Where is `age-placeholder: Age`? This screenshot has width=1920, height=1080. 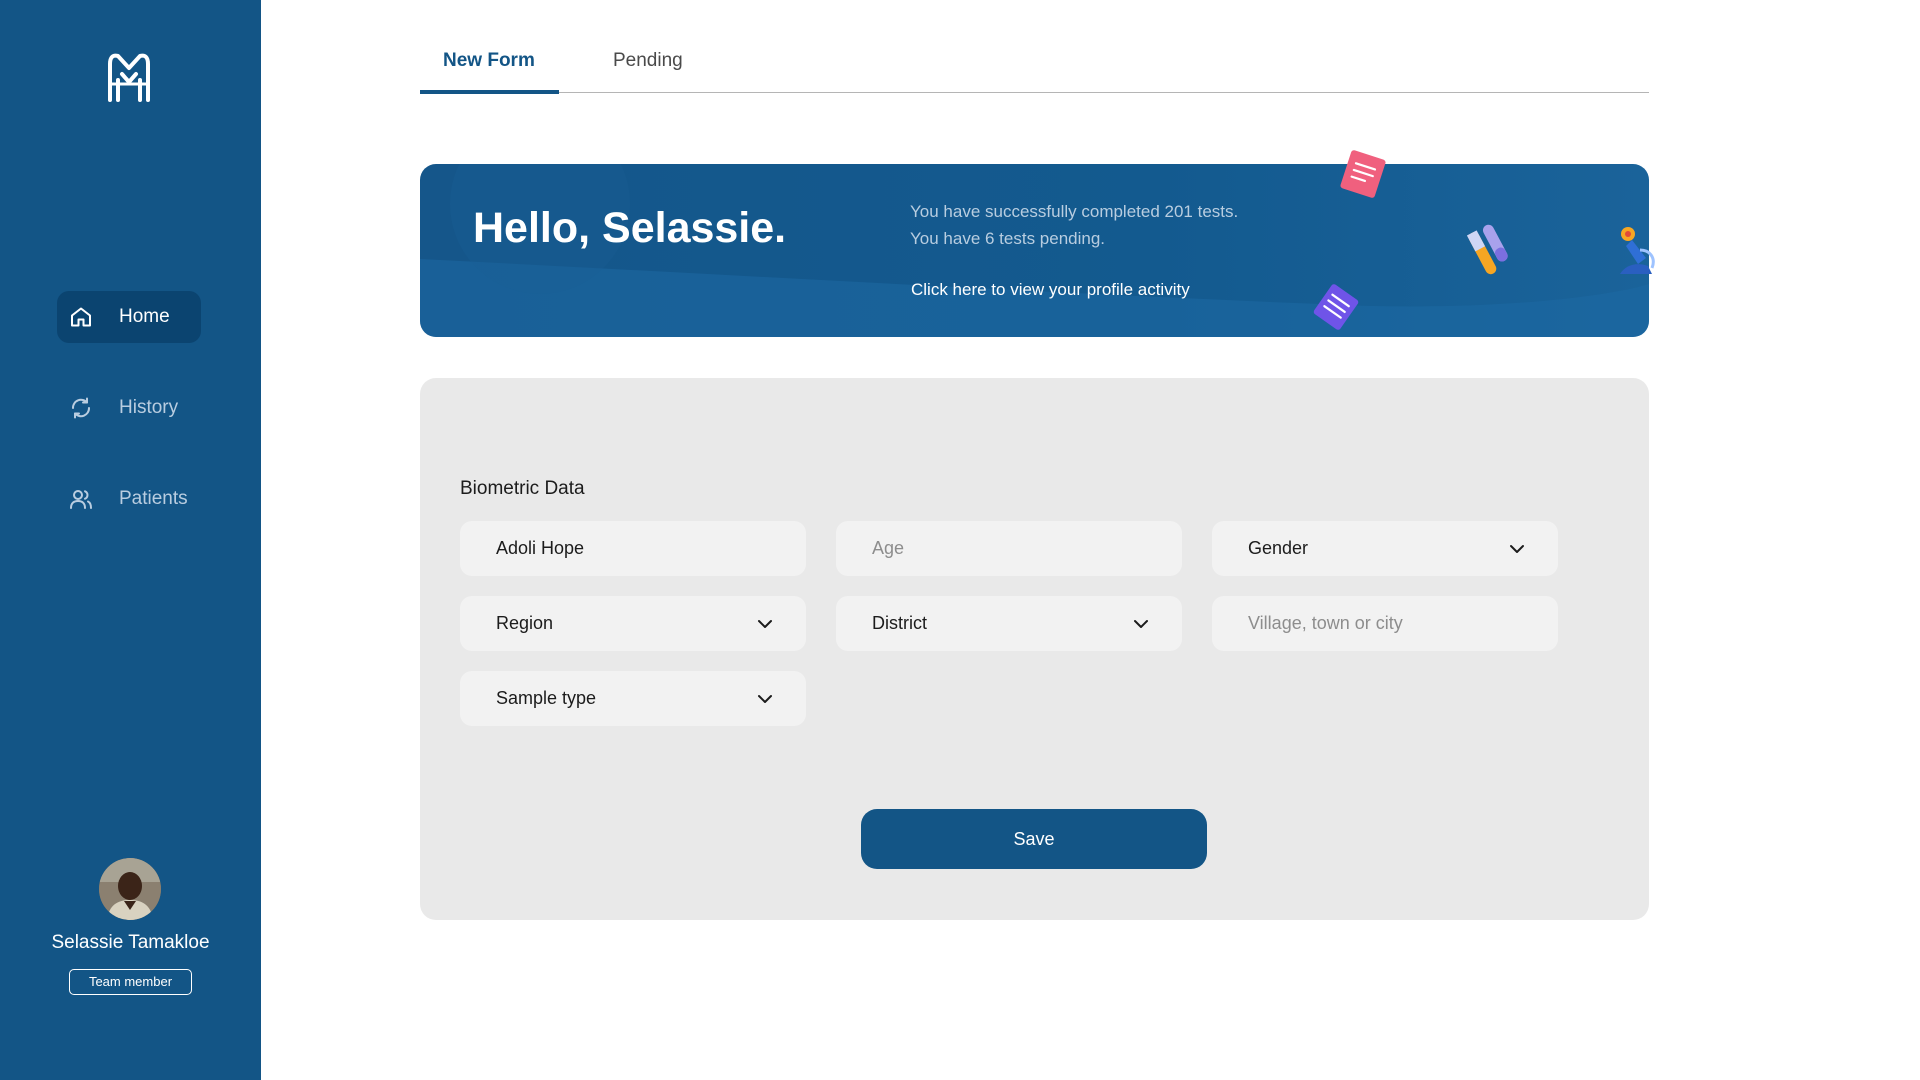 age-placeholder: Age is located at coordinates (888, 548).